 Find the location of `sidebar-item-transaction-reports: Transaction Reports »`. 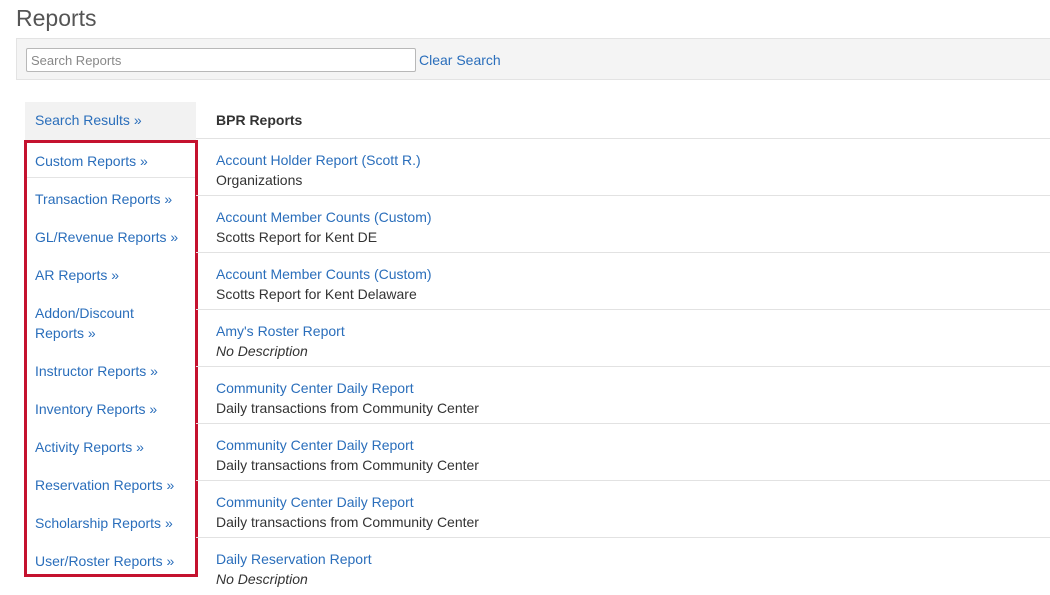

sidebar-item-transaction-reports: Transaction Reports » is located at coordinates (110, 199).